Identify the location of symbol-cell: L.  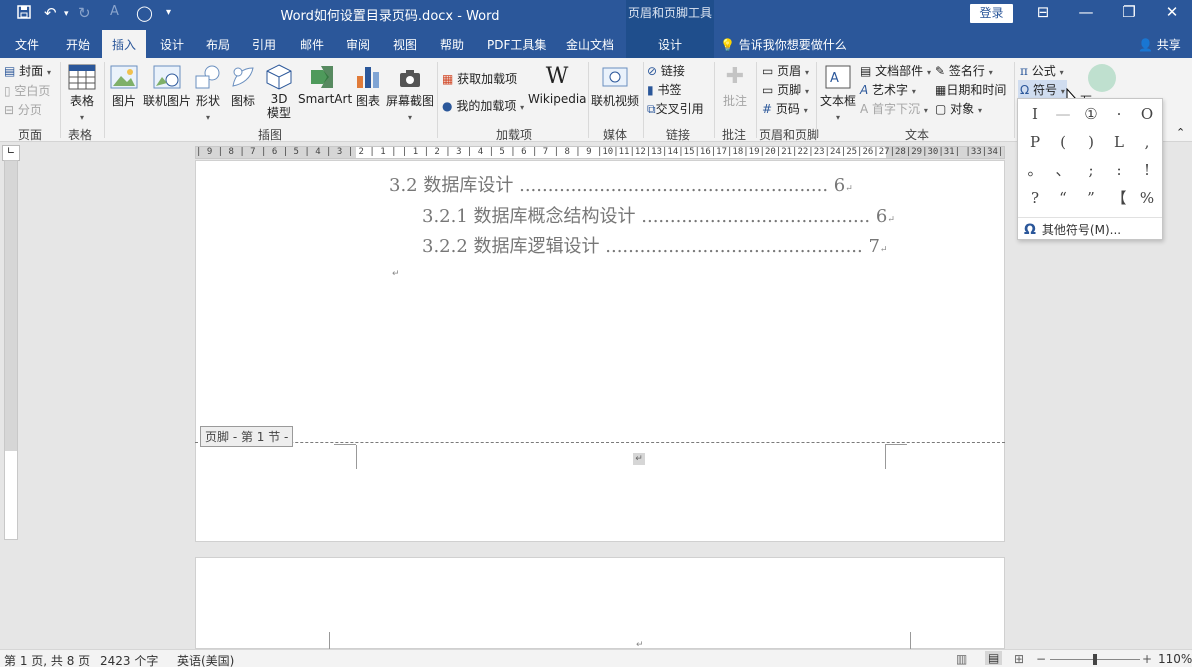
(1119, 142).